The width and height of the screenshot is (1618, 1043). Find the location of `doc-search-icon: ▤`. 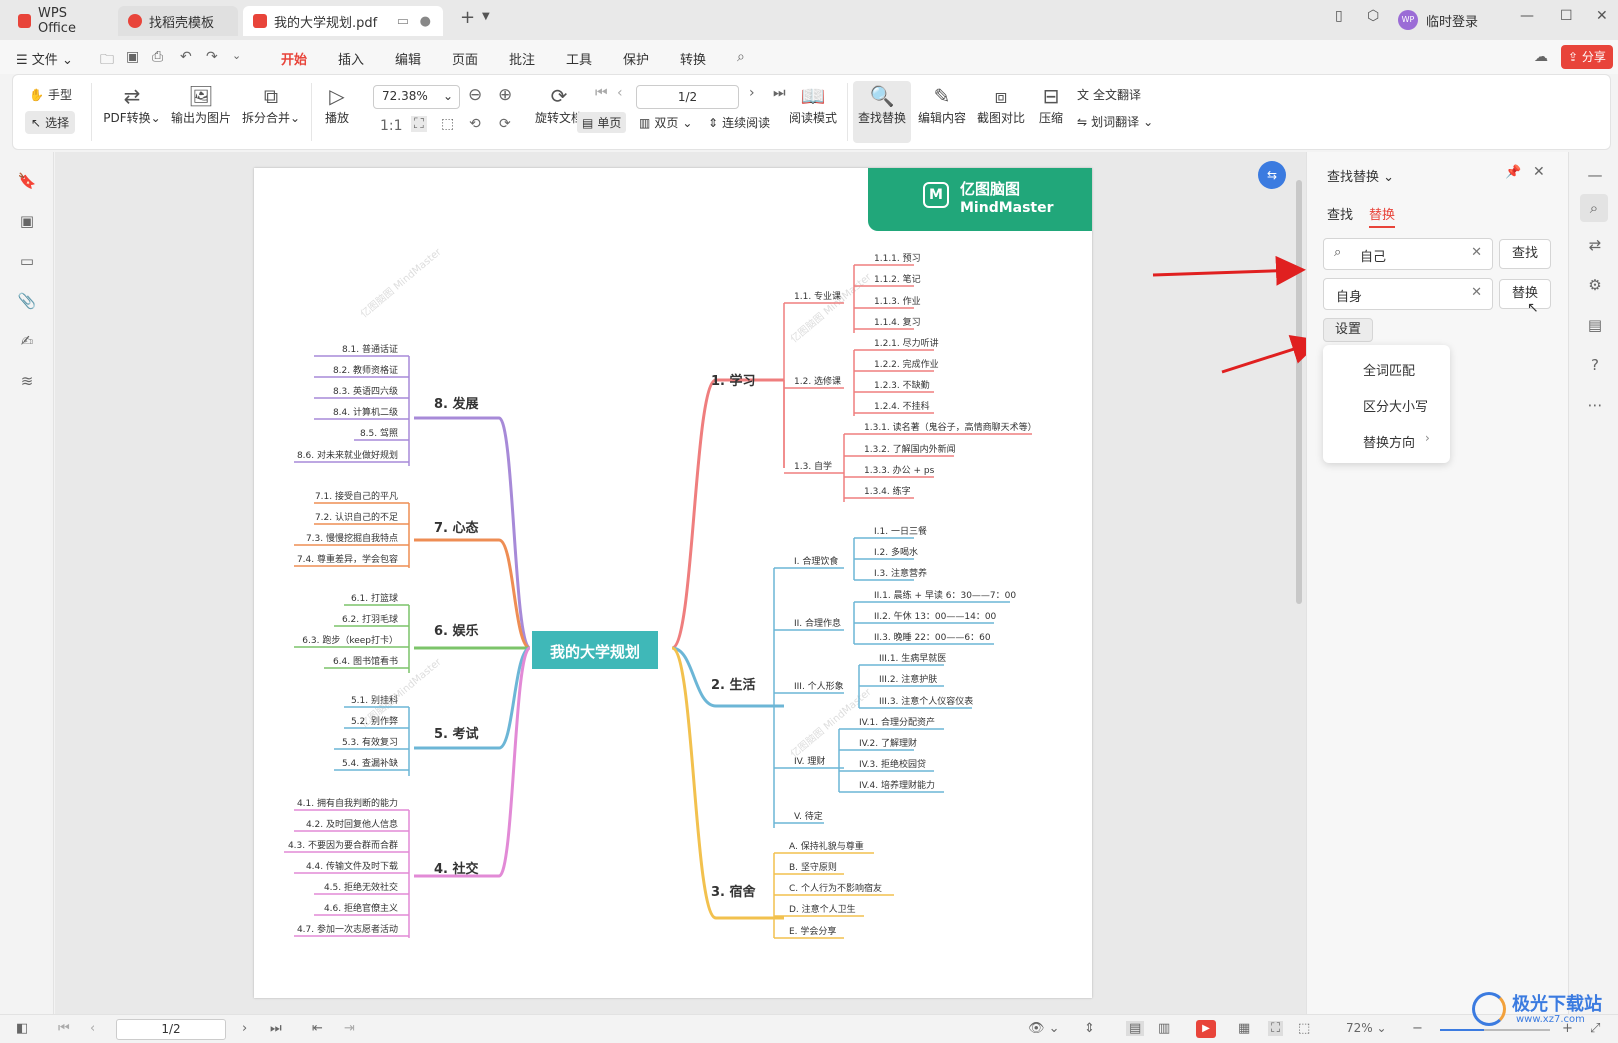

doc-search-icon: ▤ is located at coordinates (1595, 327).